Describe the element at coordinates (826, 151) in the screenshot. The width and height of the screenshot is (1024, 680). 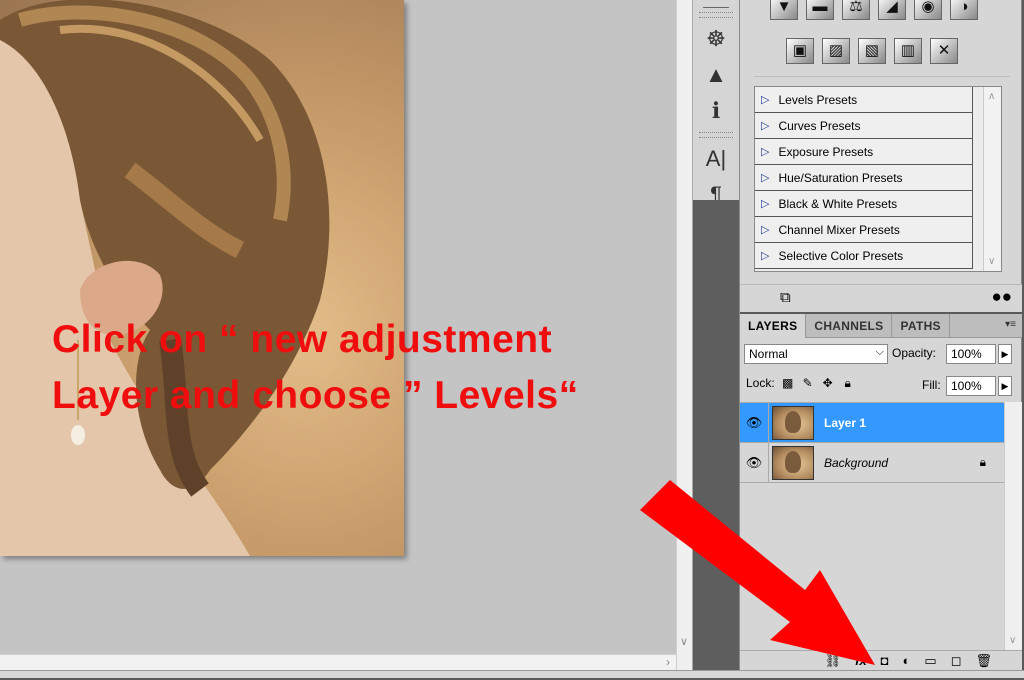
I see `preset-label: Exposure Presets` at that location.